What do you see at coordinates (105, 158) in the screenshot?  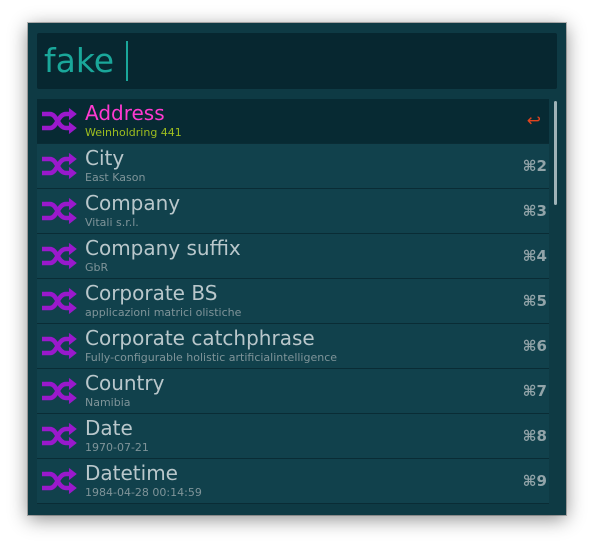 I see `result-title: City` at bounding box center [105, 158].